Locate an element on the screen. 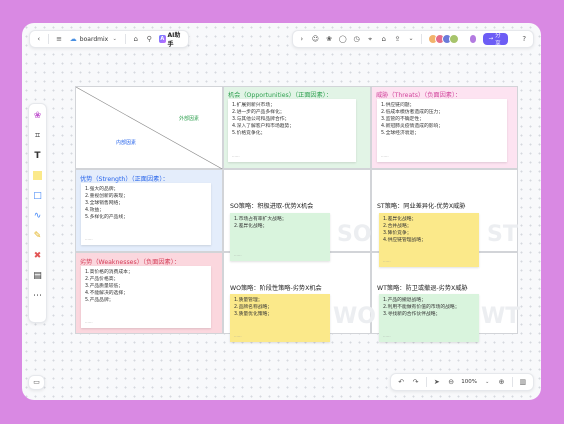 The height and width of the screenshot is (424, 564). emoji-icon: ☺ is located at coordinates (316, 39).